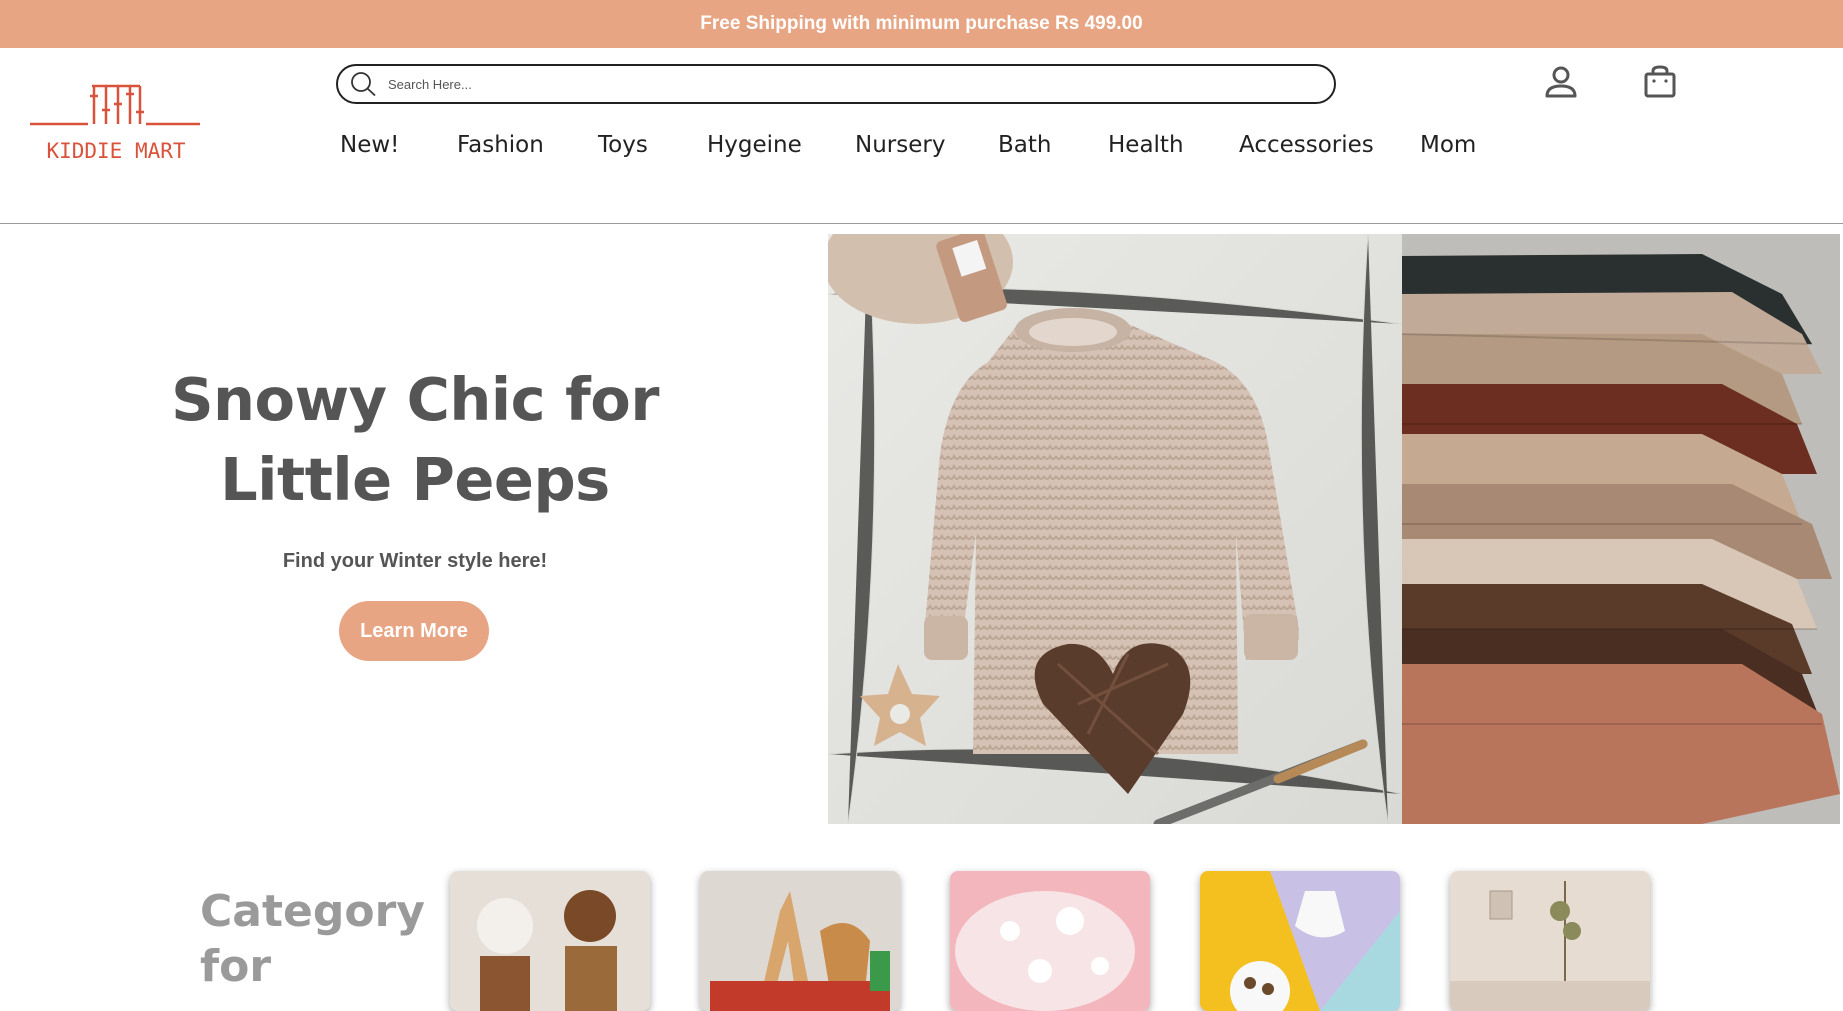  What do you see at coordinates (550, 941) in the screenshot?
I see `category-card-fashion` at bounding box center [550, 941].